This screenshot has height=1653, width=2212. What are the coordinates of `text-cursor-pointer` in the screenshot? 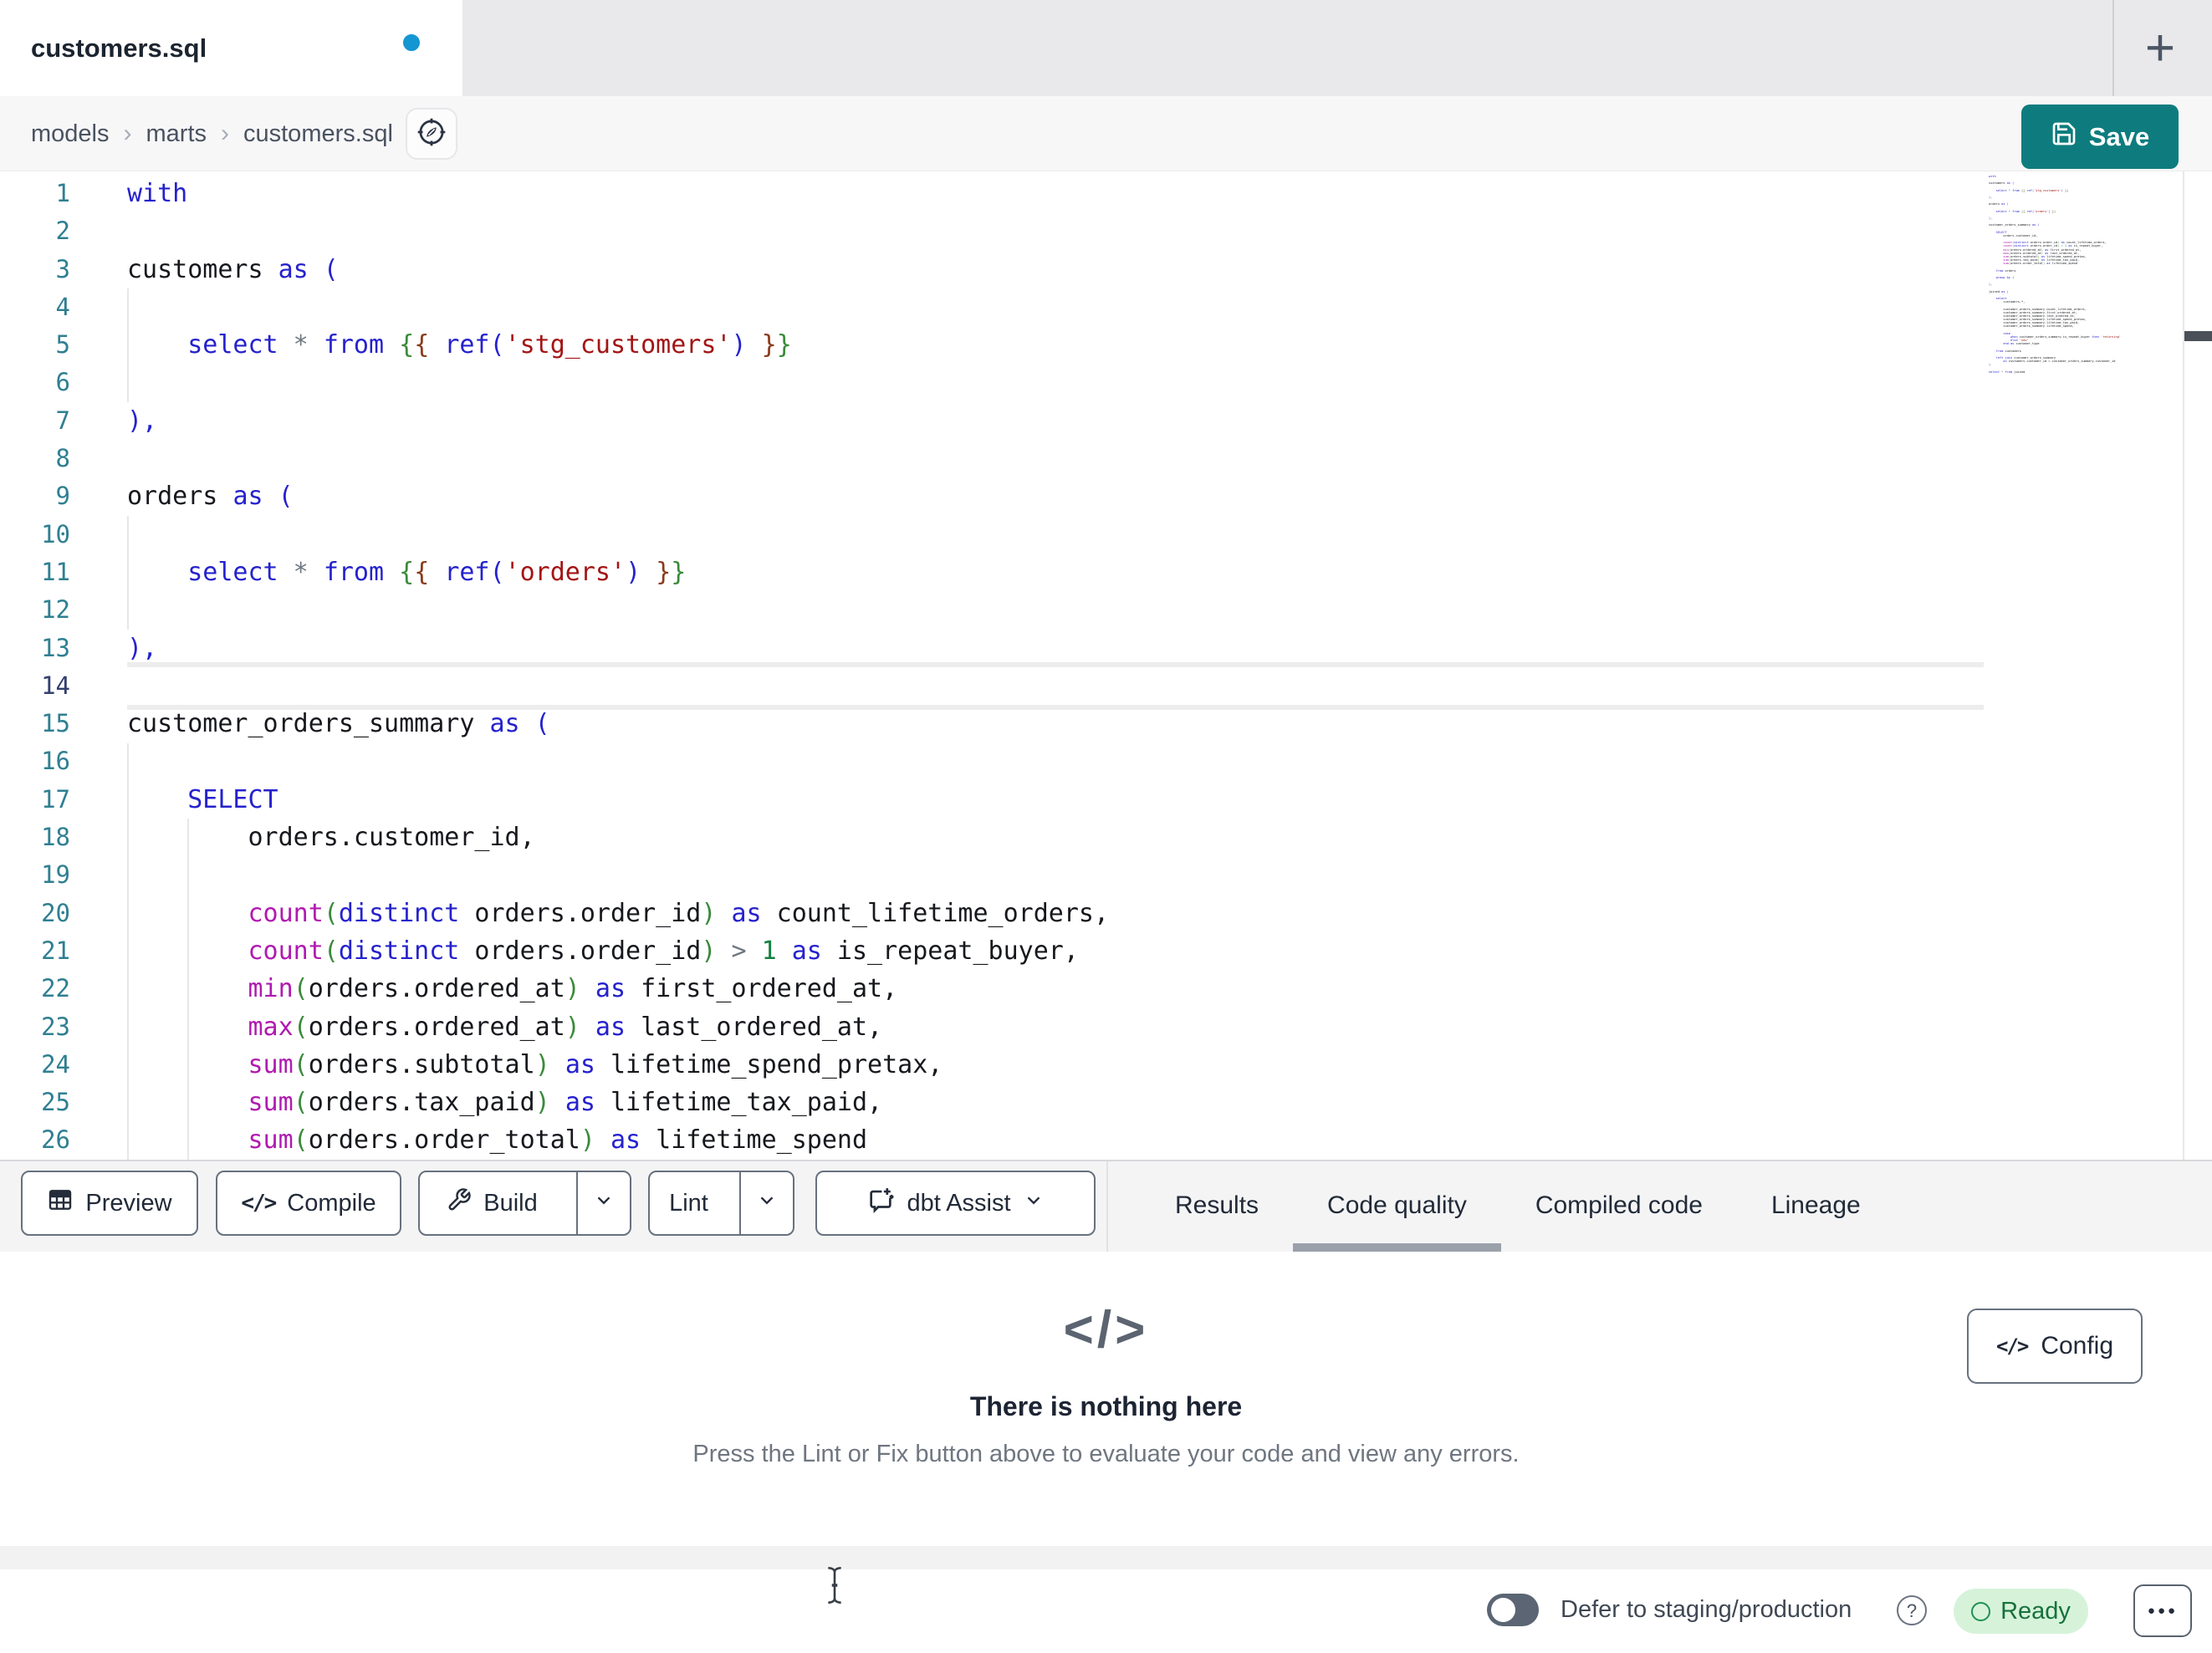 It's located at (834, 1587).